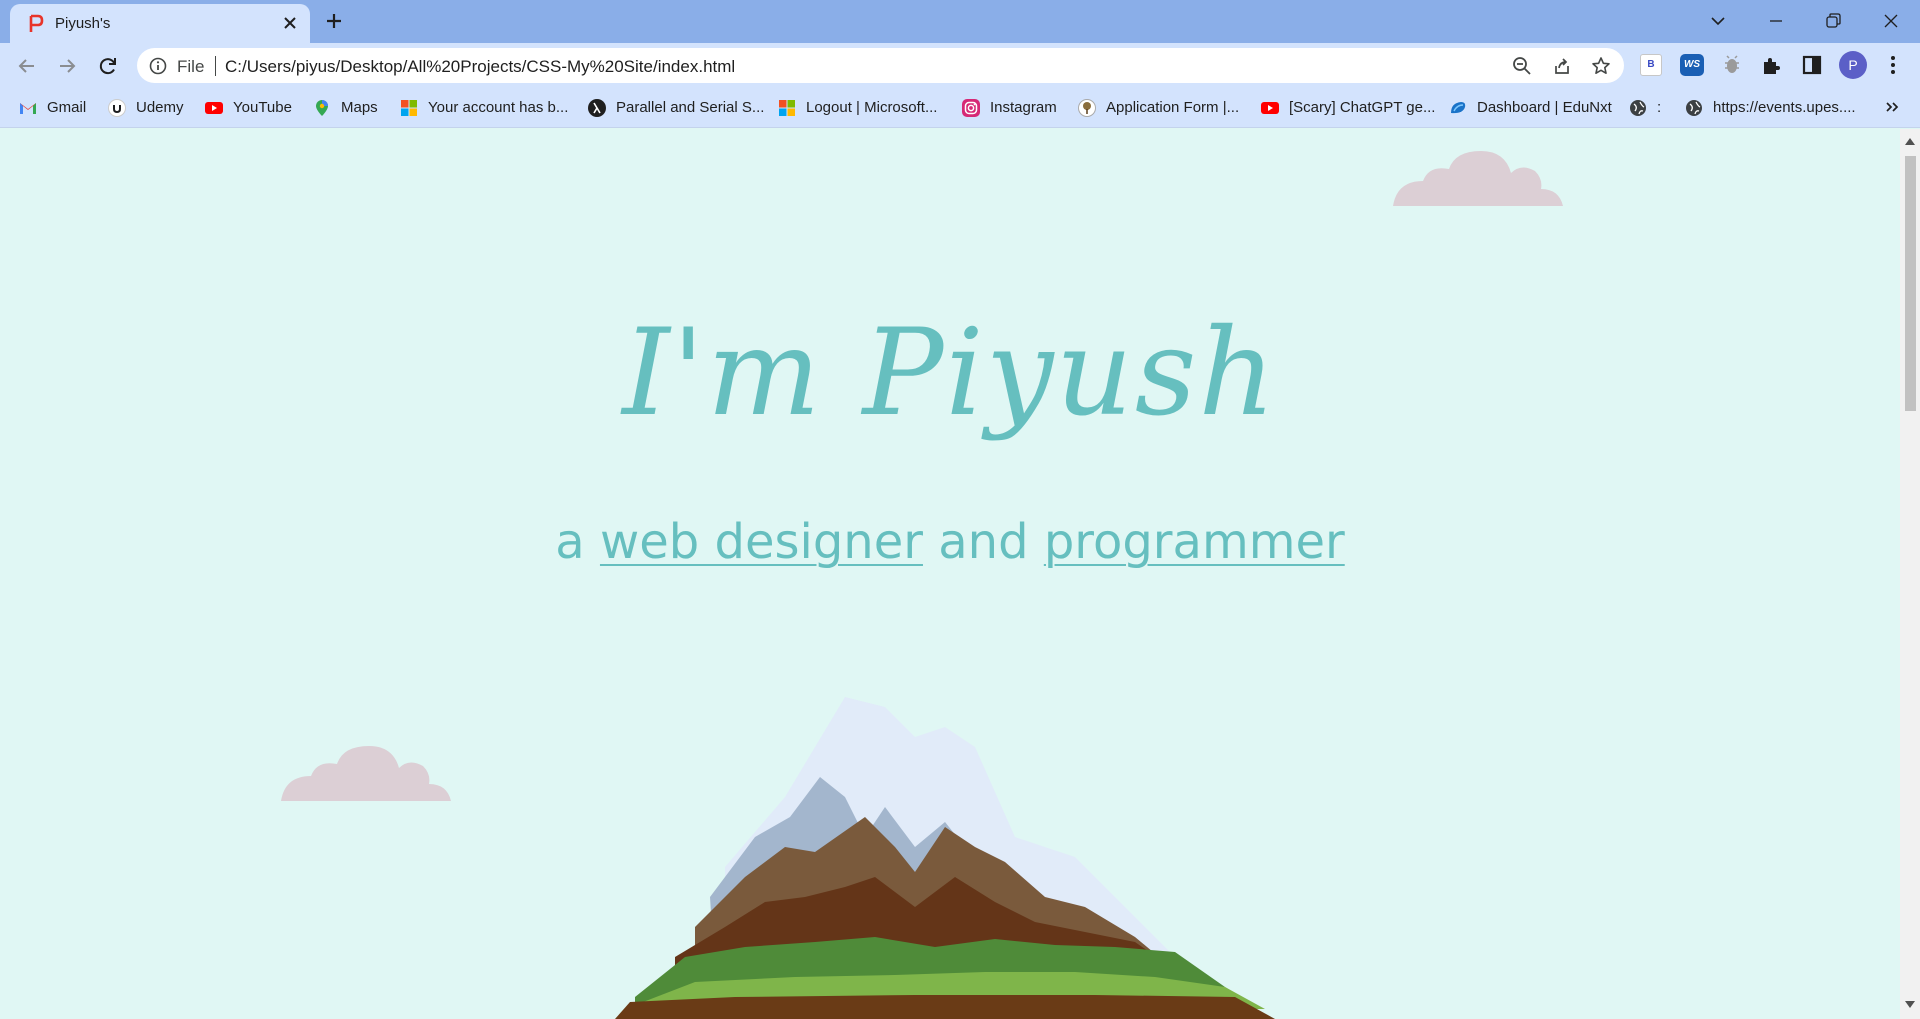 This screenshot has height=1019, width=1920. I want to click on extension-b-icon: B, so click(1651, 65).